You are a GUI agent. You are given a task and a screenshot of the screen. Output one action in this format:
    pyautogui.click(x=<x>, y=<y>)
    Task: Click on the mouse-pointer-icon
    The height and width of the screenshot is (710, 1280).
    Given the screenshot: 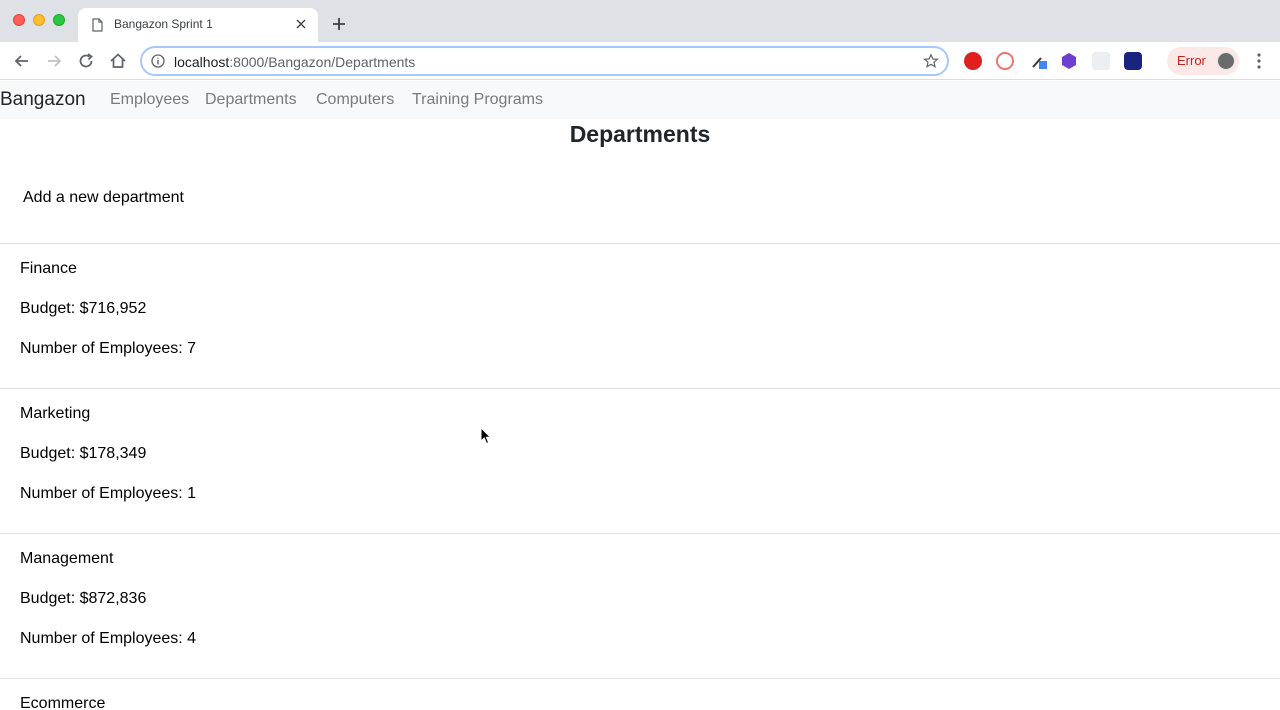 What is the action you would take?
    pyautogui.click(x=486, y=436)
    